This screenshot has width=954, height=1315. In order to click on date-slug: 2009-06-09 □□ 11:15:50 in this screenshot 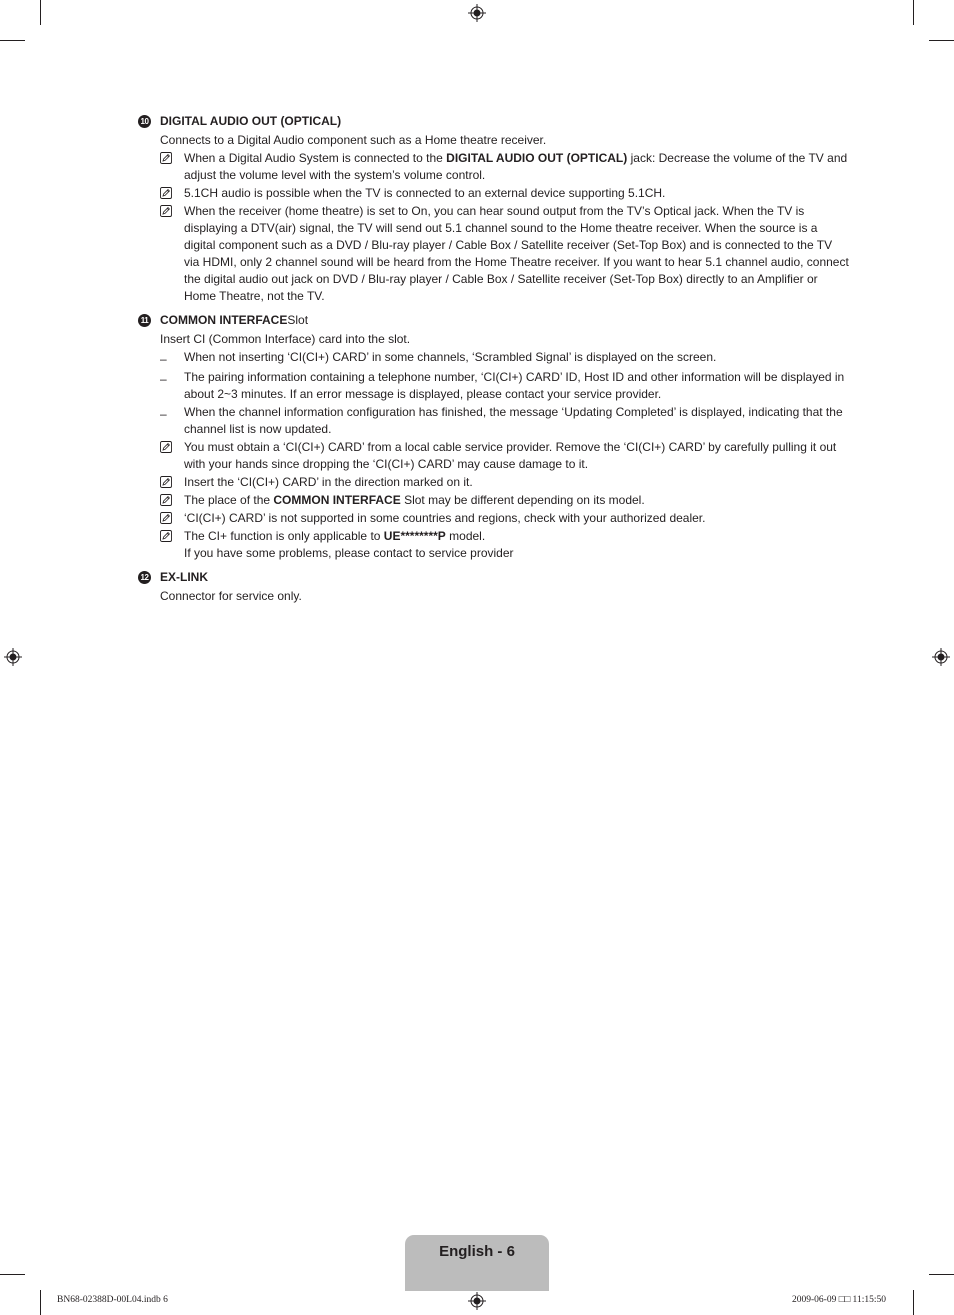, I will do `click(839, 1300)`.